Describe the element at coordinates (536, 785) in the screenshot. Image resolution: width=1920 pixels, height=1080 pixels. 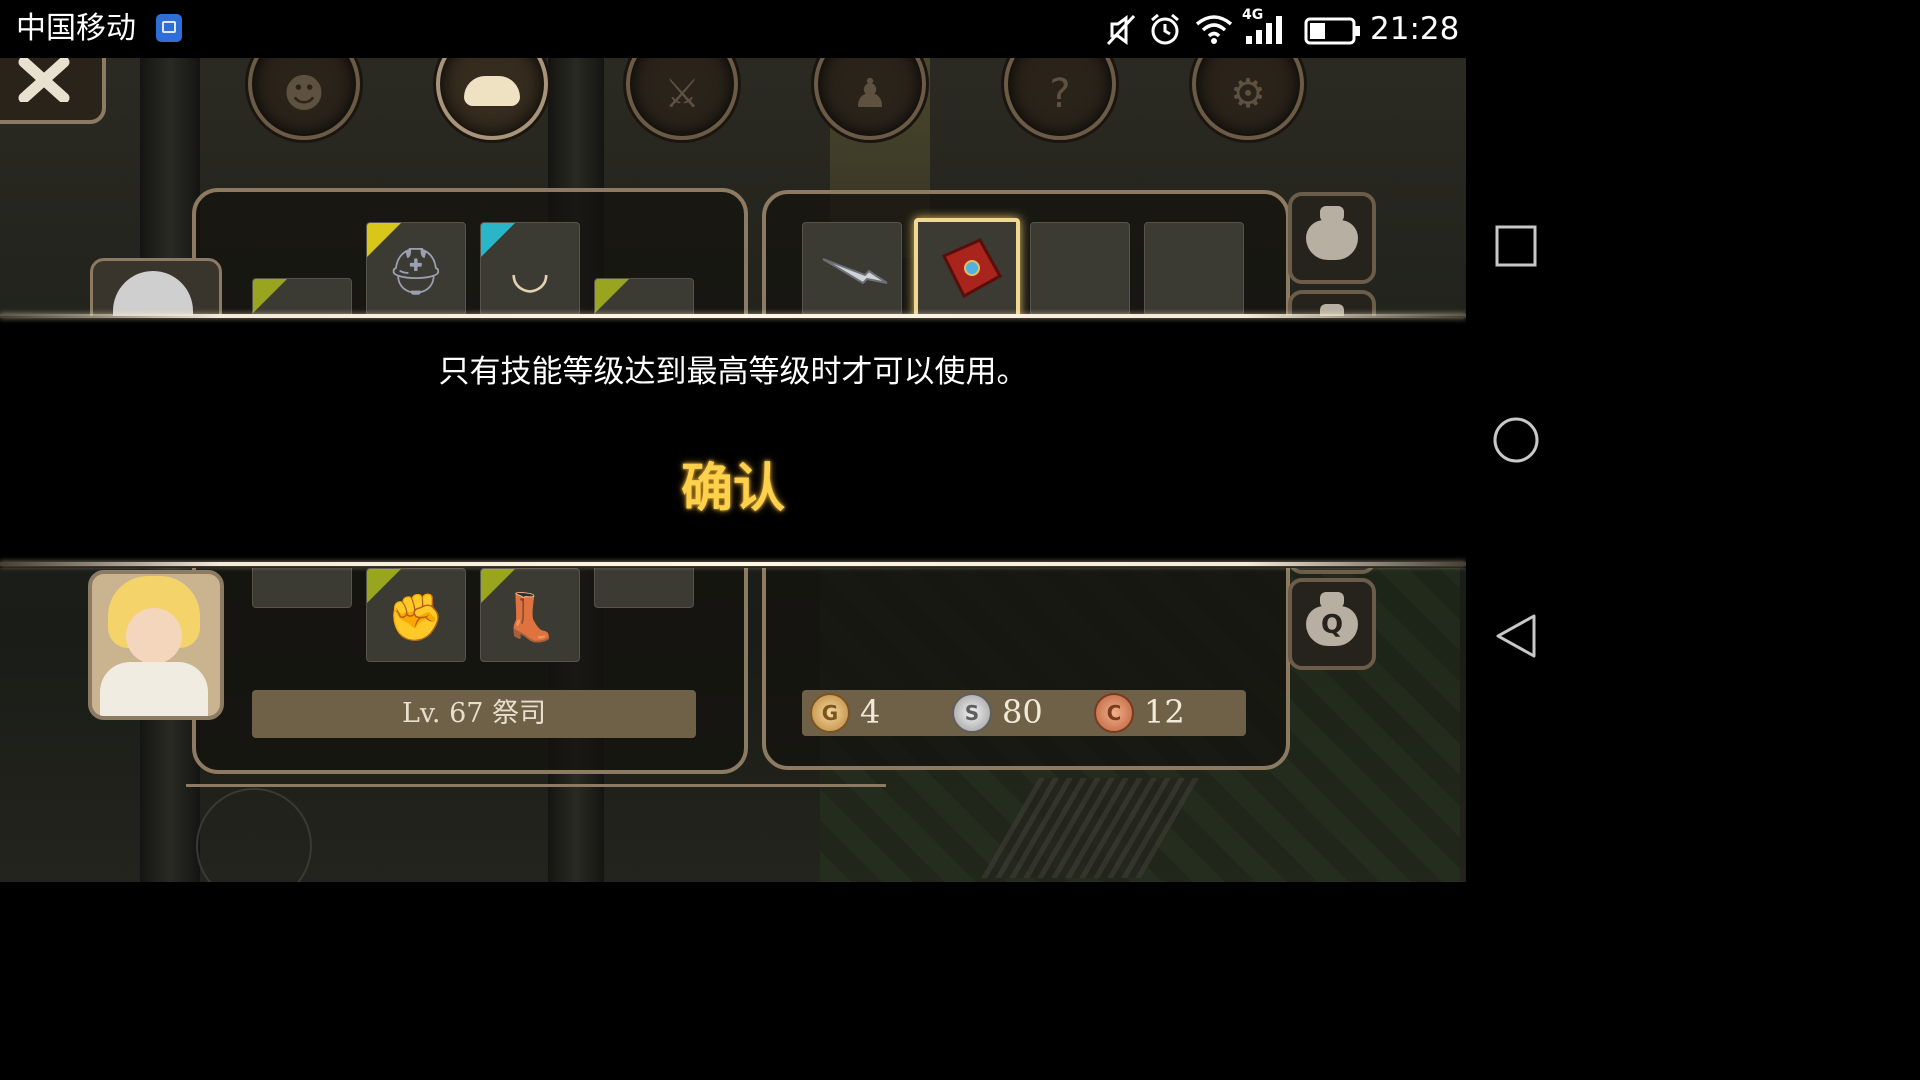
I see `divider` at that location.